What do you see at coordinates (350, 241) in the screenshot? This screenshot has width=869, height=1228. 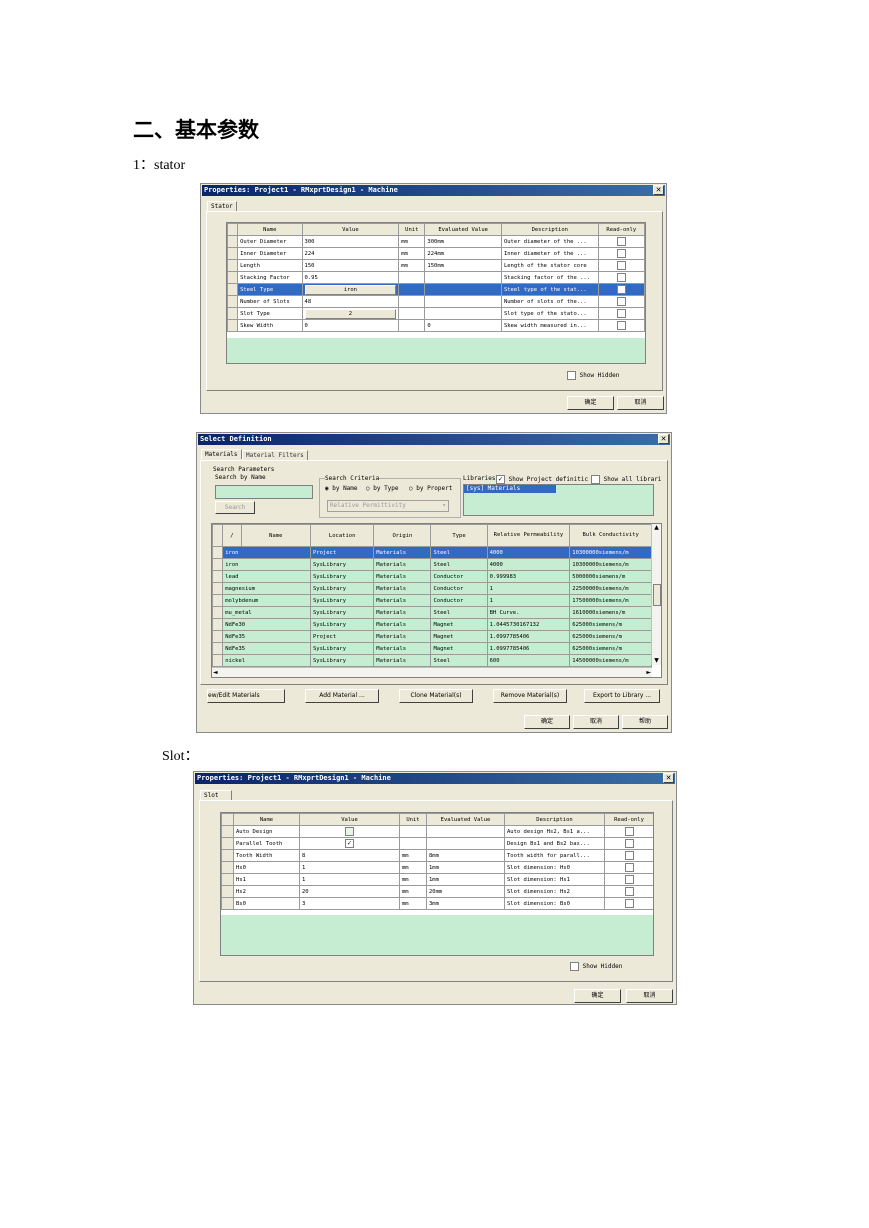 I see `prop-value: 300` at bounding box center [350, 241].